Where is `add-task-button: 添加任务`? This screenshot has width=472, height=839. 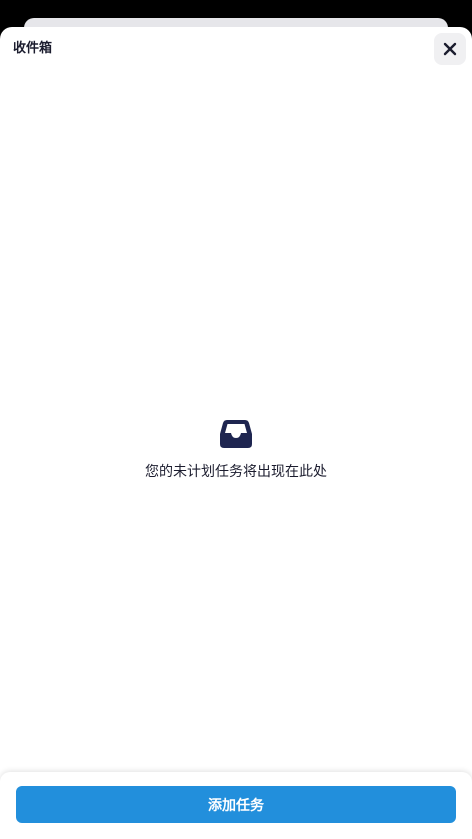 add-task-button: 添加任务 is located at coordinates (236, 804).